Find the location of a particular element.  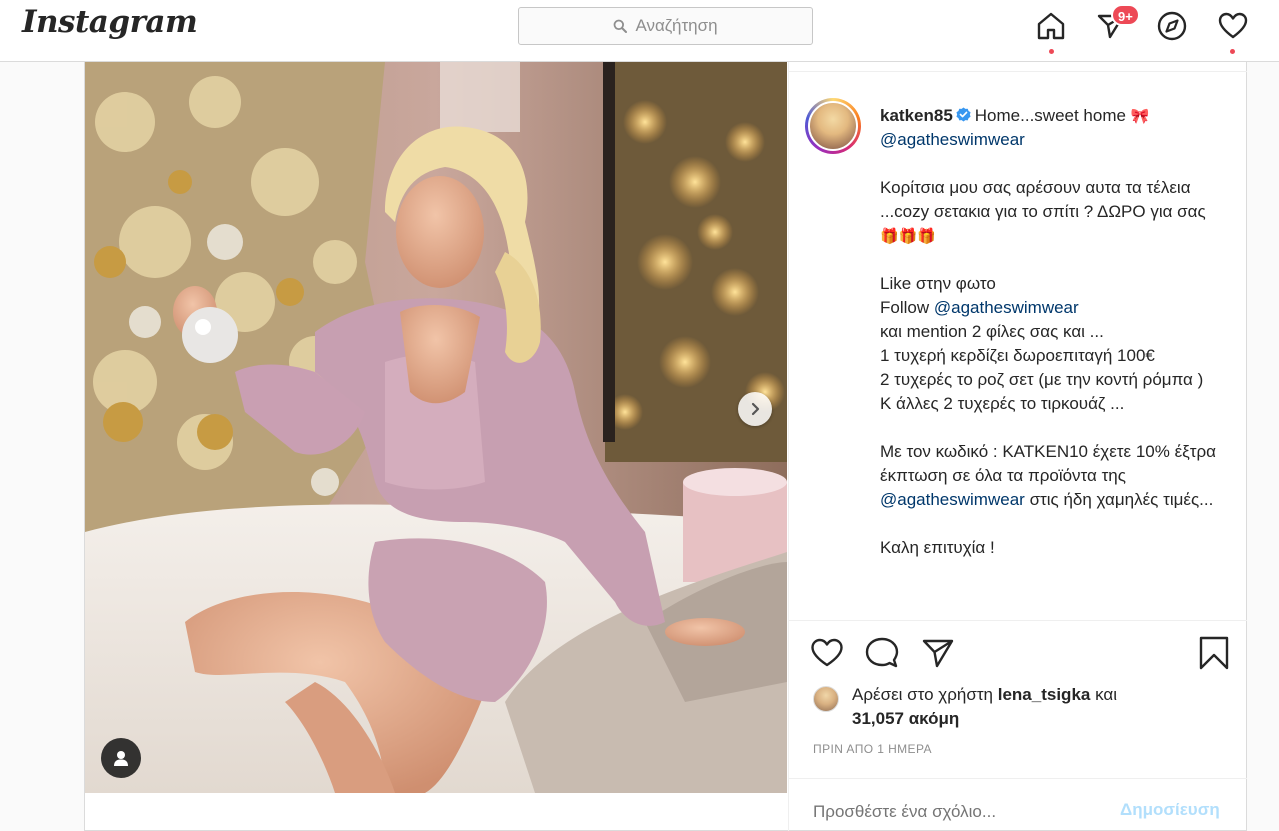

liker-avatar is located at coordinates (826, 699).